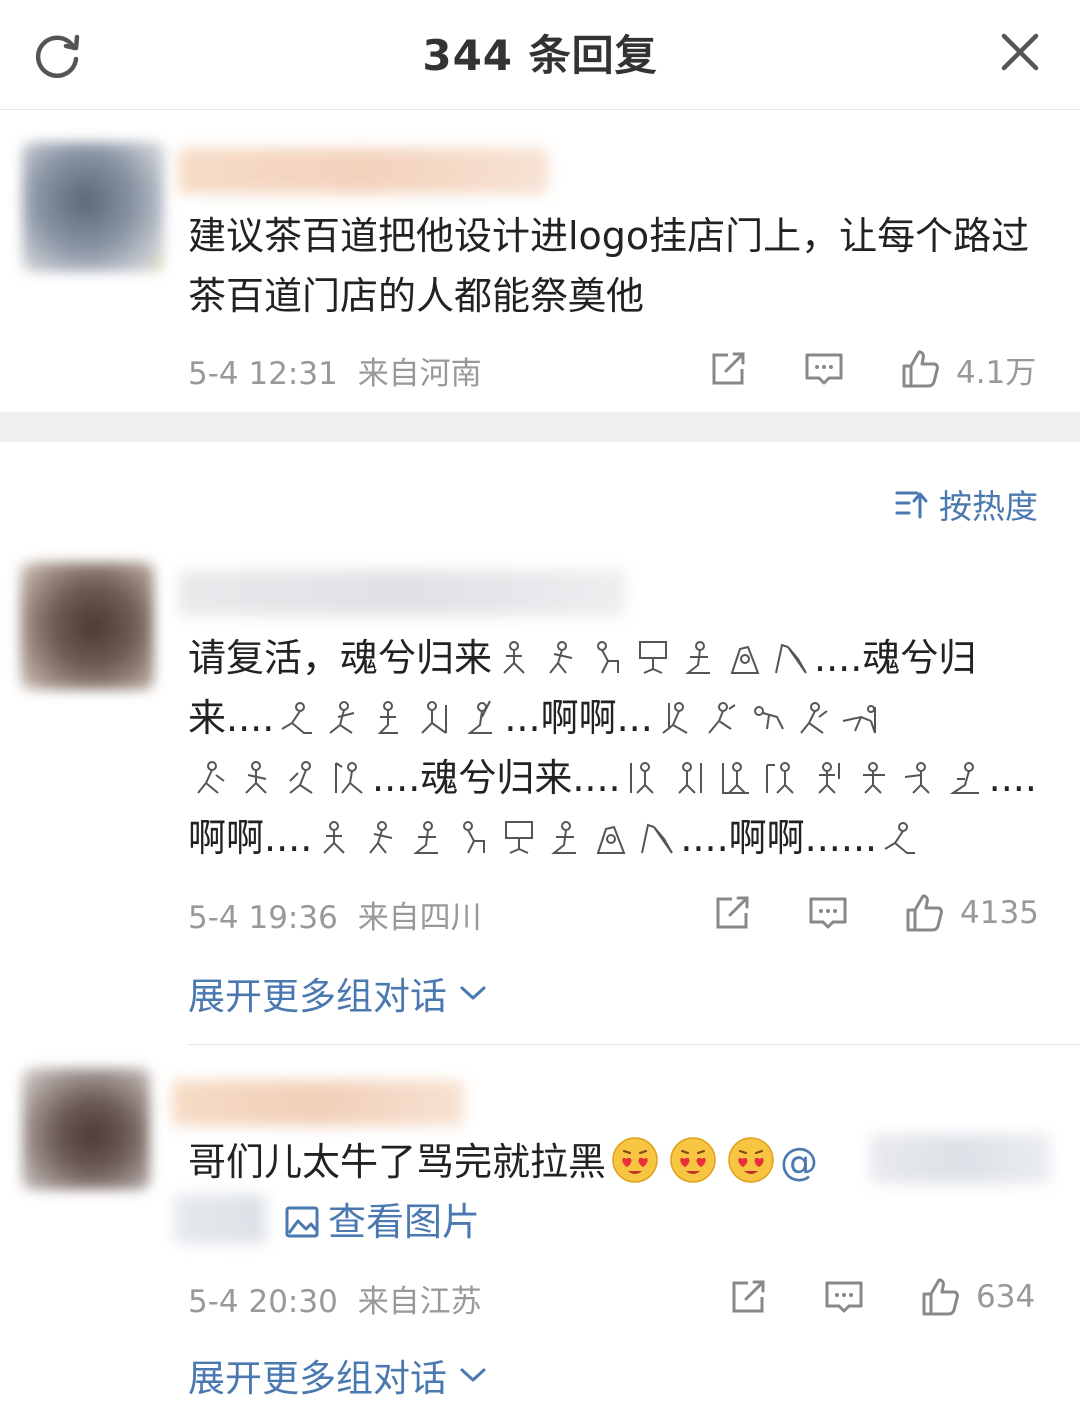  What do you see at coordinates (404, 1222) in the screenshot?
I see `view-image-label: 查看图片` at bounding box center [404, 1222].